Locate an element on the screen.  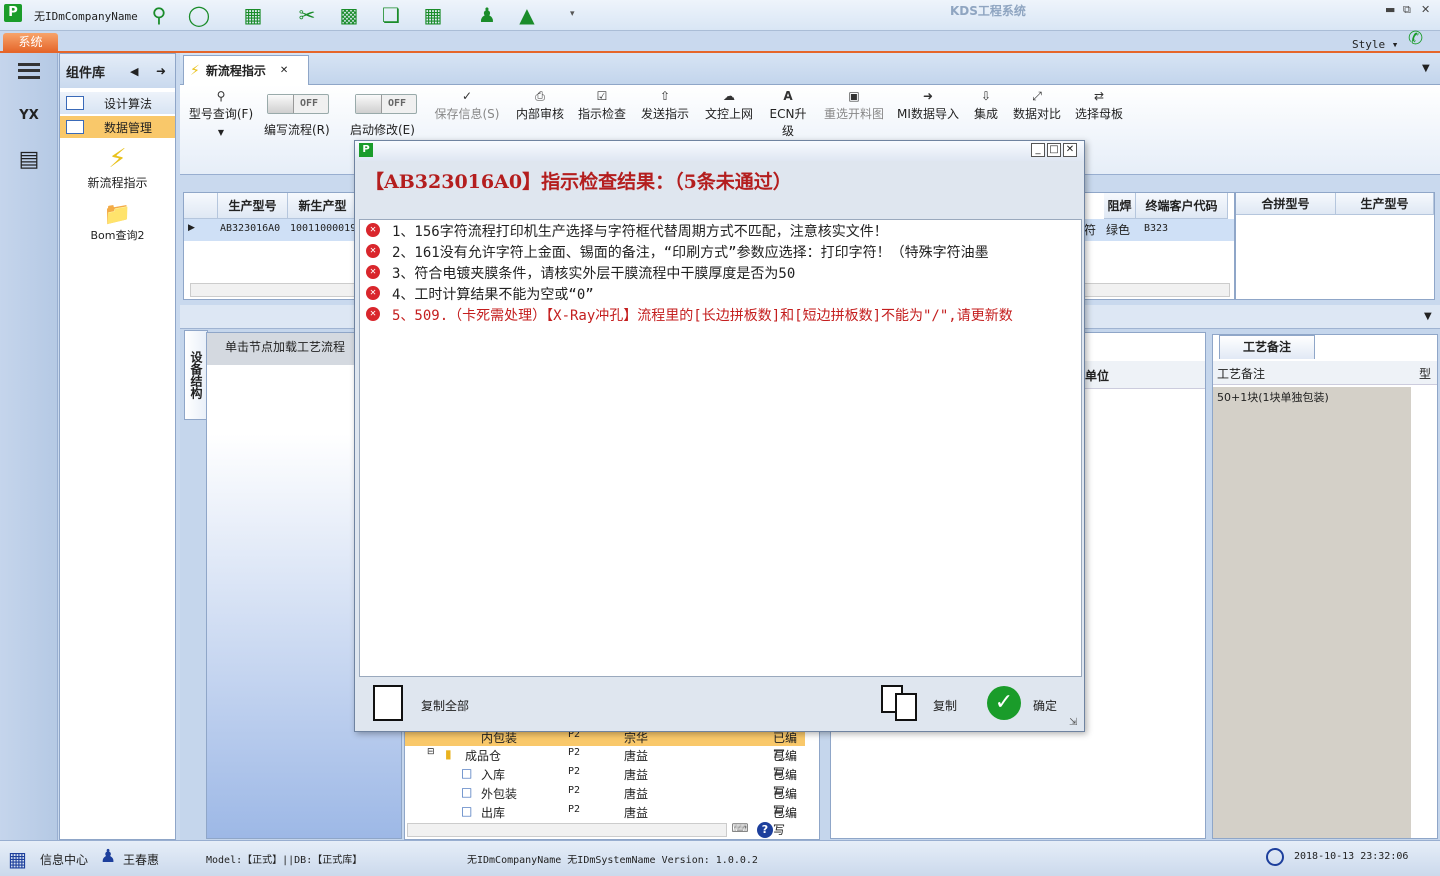
tree-row: □ 出库 P2 唐益 已编写 is located at coordinates (605, 819).